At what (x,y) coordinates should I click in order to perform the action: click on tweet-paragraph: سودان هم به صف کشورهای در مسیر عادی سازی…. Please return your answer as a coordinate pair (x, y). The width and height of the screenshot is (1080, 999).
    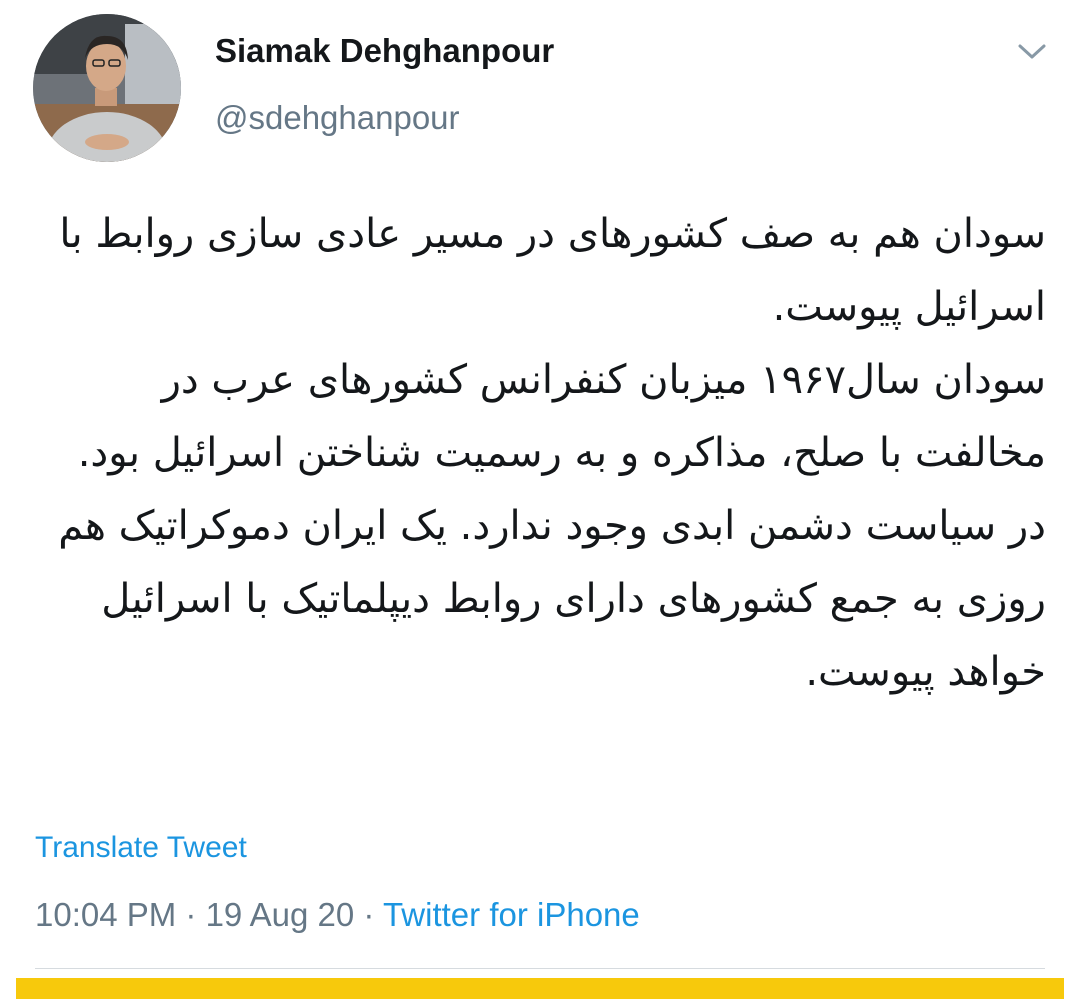
    Looking at the image, I should click on (552, 270).